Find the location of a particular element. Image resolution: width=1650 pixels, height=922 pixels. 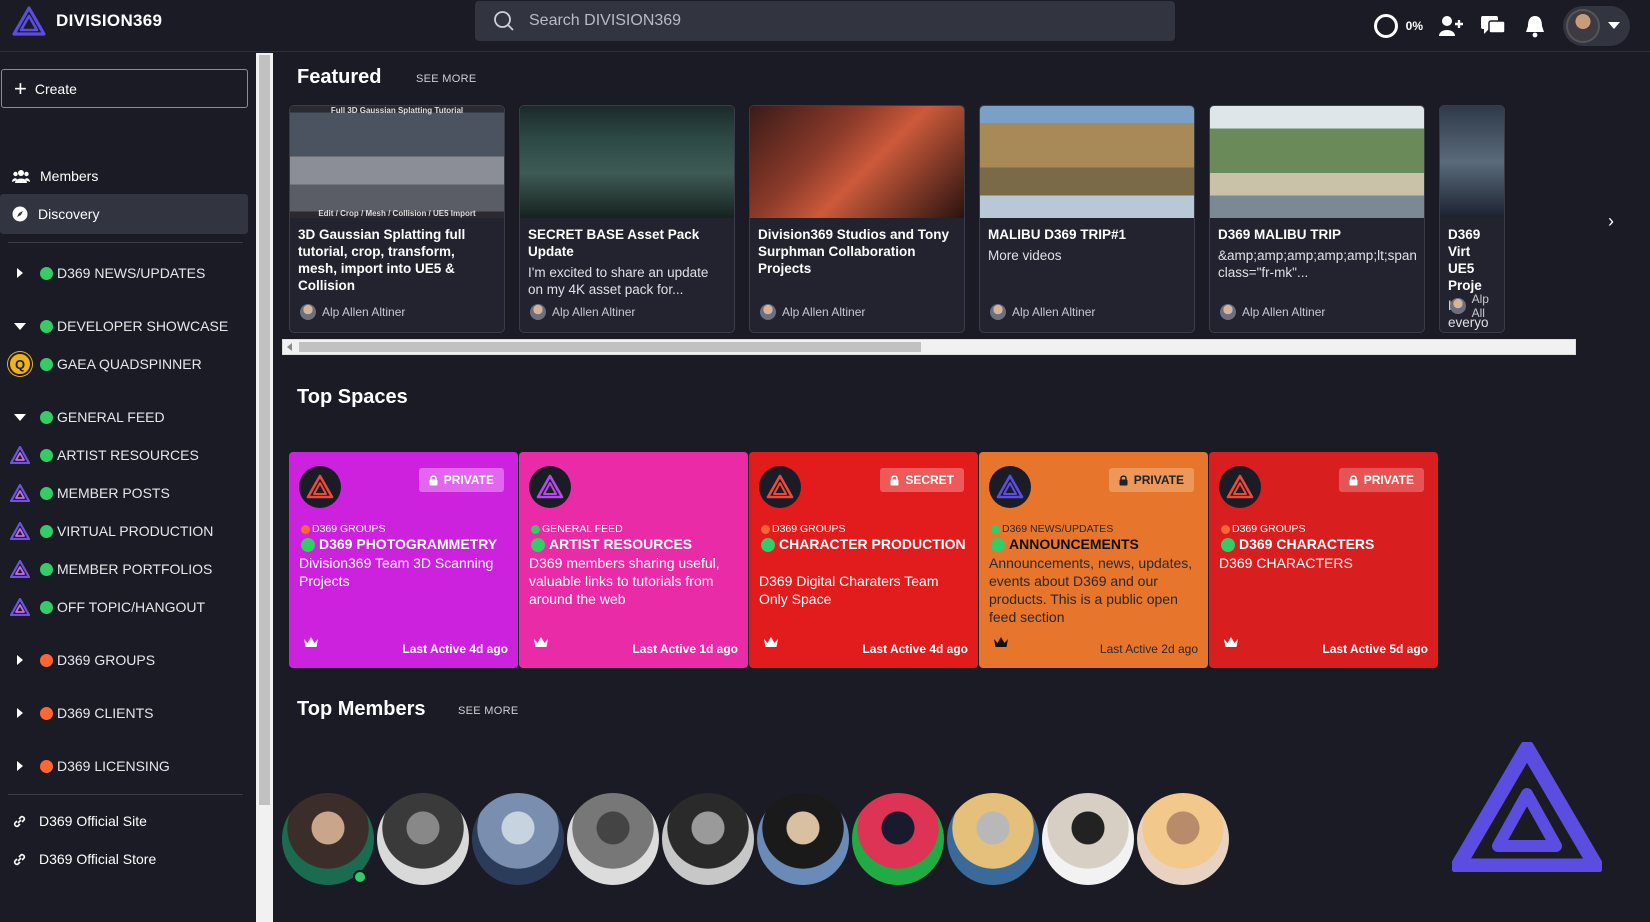

sidebar-group-item: Q GAEA QUADSPINNER is located at coordinates (124, 364).